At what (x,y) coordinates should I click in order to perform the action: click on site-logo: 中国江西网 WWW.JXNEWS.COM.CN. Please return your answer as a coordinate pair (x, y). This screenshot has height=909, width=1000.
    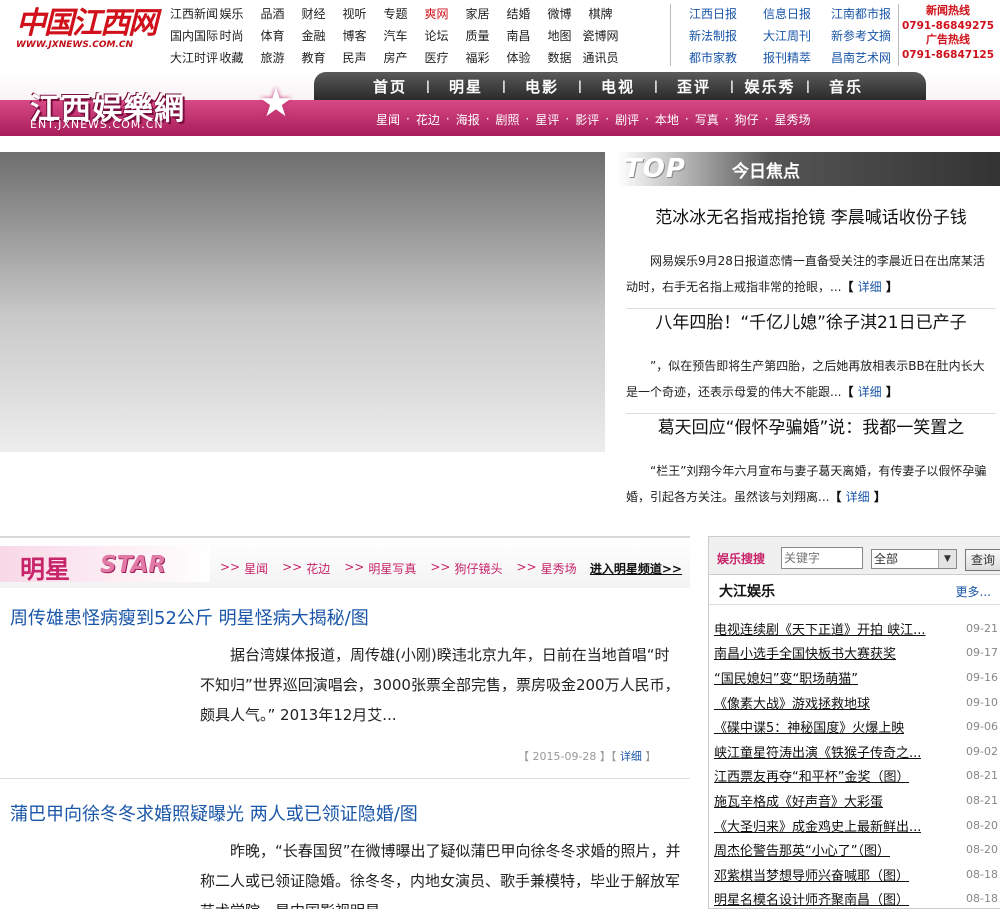
    Looking at the image, I should click on (91, 34).